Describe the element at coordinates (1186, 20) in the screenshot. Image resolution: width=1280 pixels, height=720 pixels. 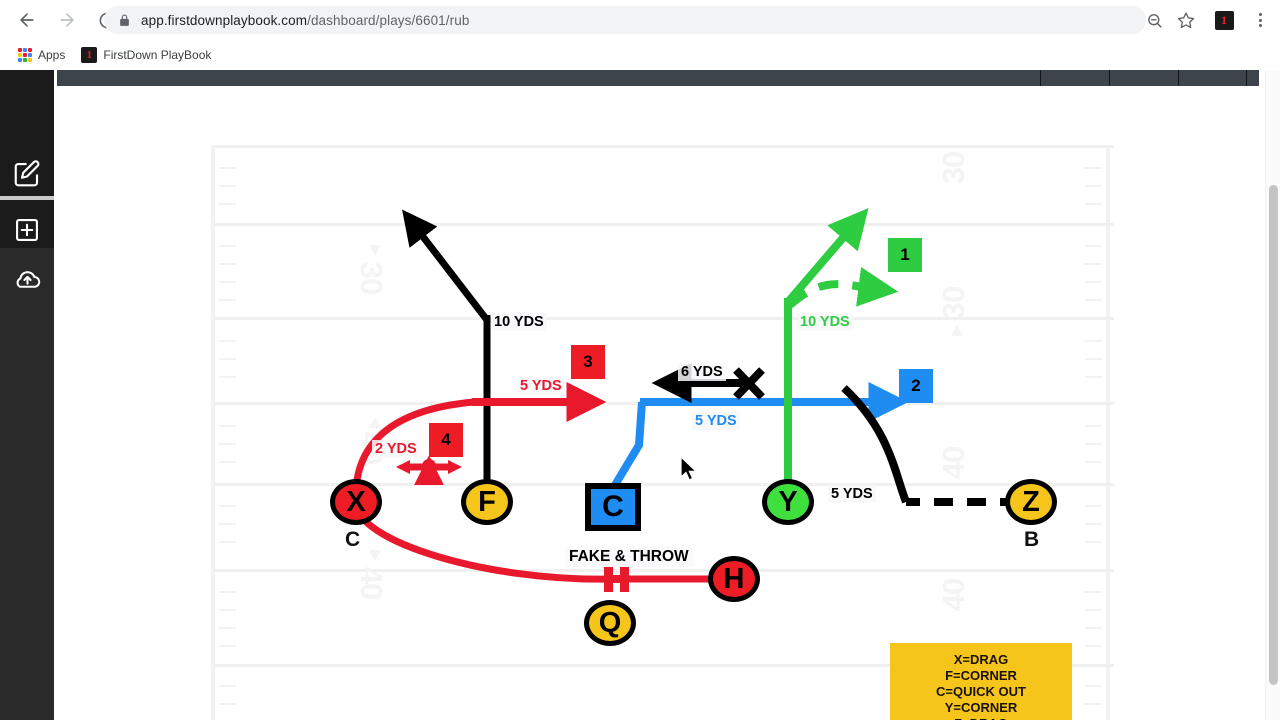
I see `bookmark-star-icon` at that location.